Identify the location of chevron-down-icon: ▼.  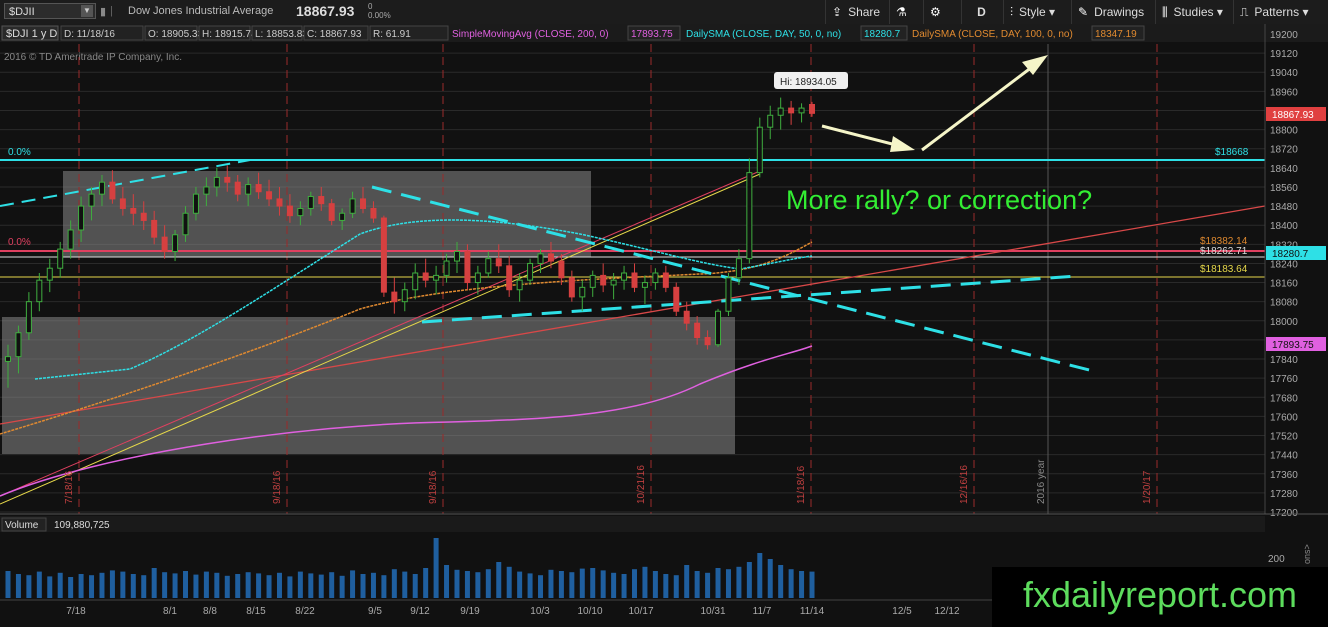
(87, 11).